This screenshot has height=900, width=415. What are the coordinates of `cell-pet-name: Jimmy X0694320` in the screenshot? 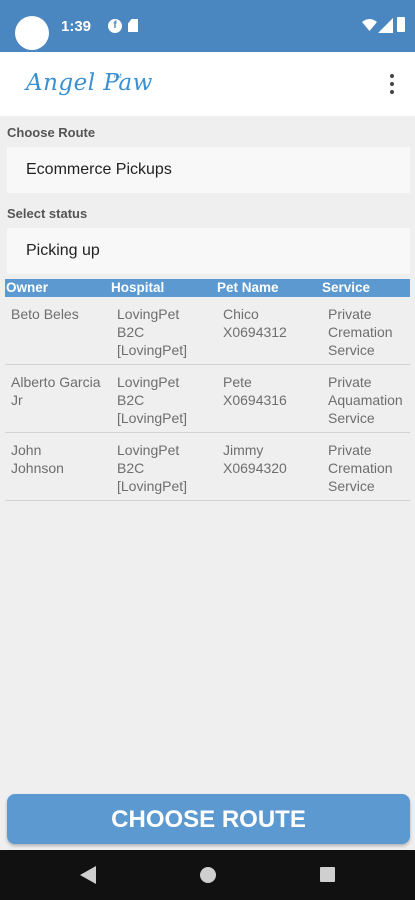 It's located at (255, 459).